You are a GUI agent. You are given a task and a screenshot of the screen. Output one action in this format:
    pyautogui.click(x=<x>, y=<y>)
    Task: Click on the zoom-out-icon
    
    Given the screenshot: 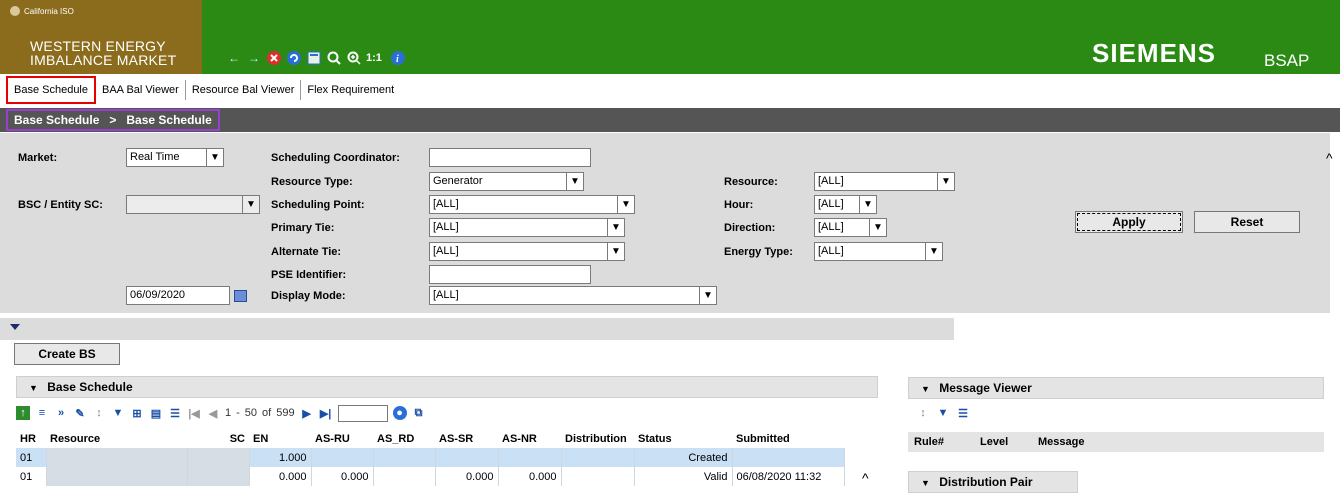 What is the action you would take?
    pyautogui.click(x=334, y=58)
    